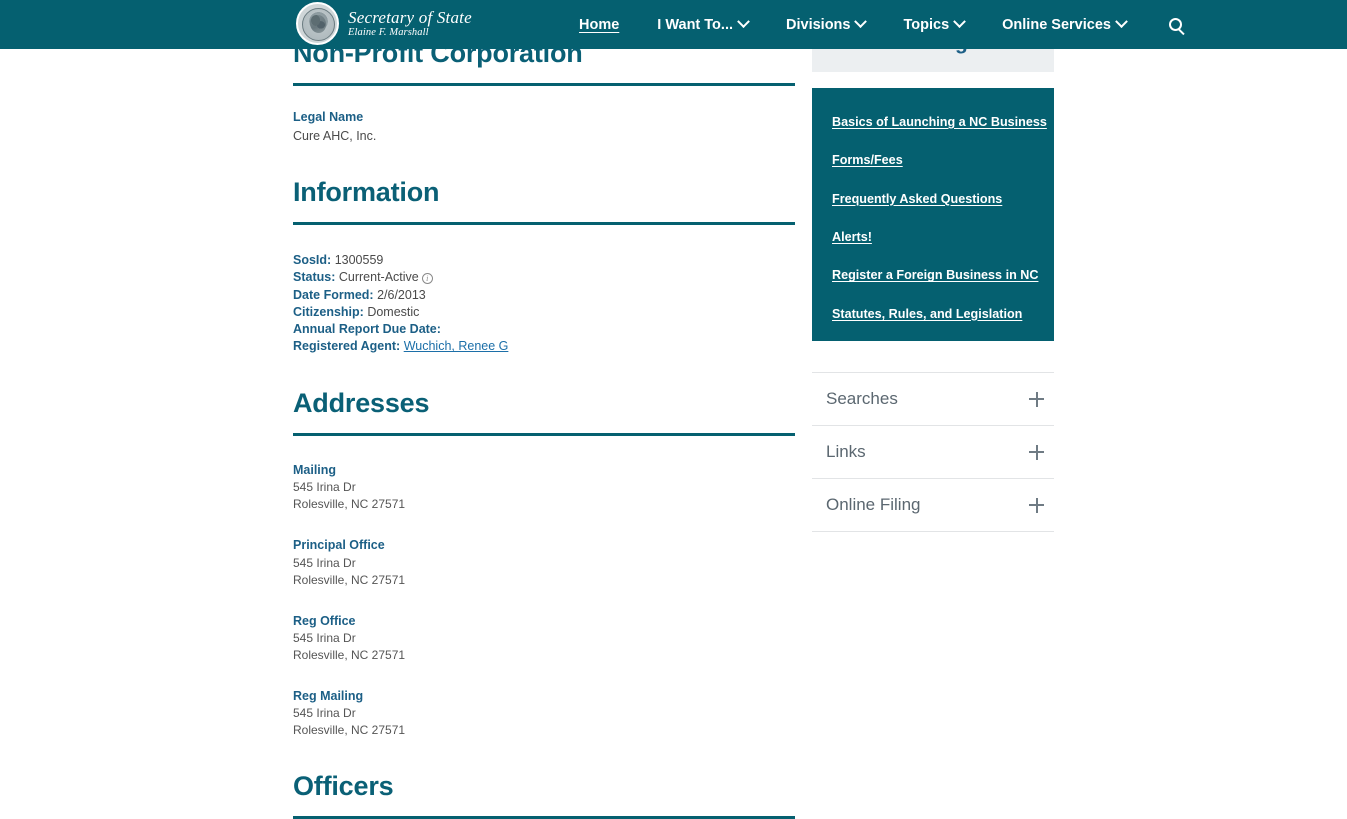 The width and height of the screenshot is (1347, 819). I want to click on address-street-principal-office: 545 Irina Dr, so click(324, 562).